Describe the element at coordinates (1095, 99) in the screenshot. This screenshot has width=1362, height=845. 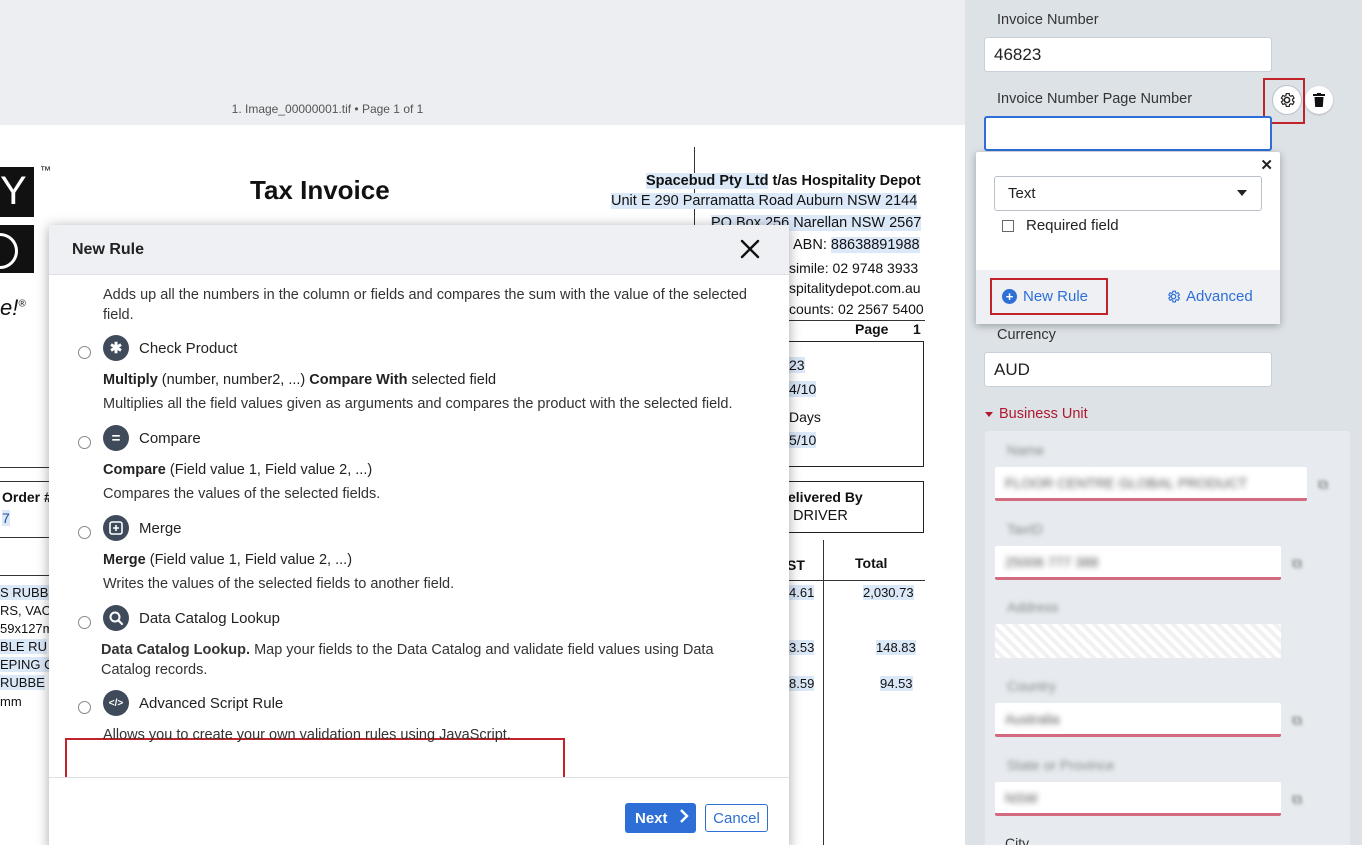
I see `page-number-label: Invoice Number Page Number` at that location.